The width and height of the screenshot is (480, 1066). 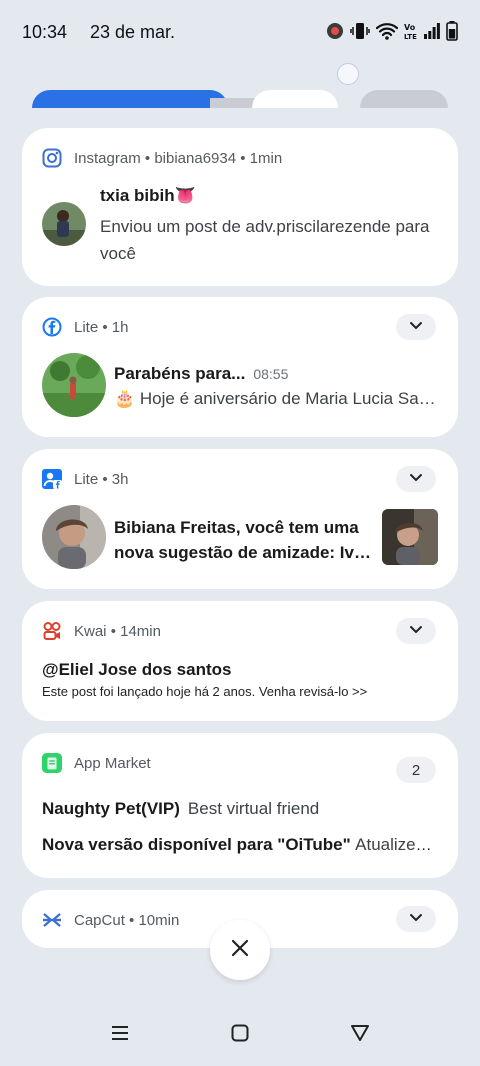 What do you see at coordinates (348, 74) in the screenshot?
I see `quick-settings-handle` at bounding box center [348, 74].